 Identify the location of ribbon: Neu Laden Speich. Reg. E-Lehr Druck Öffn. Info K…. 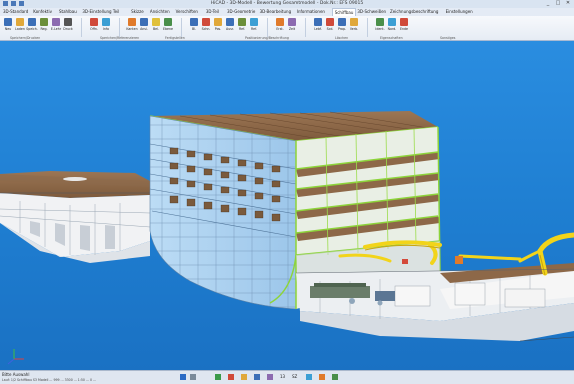
(287, 28).